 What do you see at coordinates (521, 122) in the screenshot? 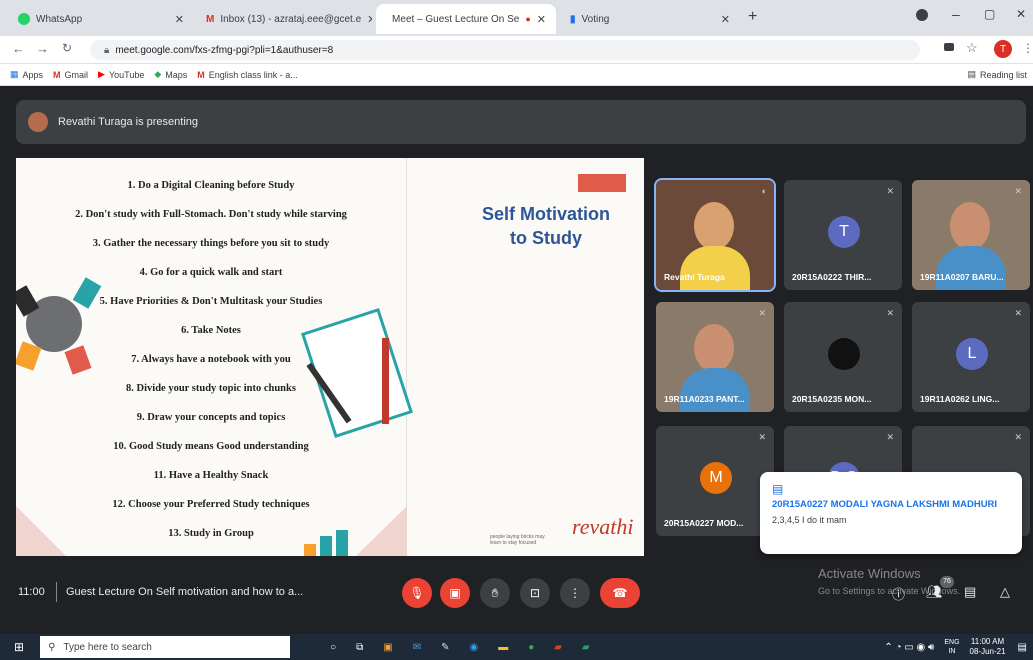
I see `presenting-banner: Revathi Turaga is presenting` at bounding box center [521, 122].